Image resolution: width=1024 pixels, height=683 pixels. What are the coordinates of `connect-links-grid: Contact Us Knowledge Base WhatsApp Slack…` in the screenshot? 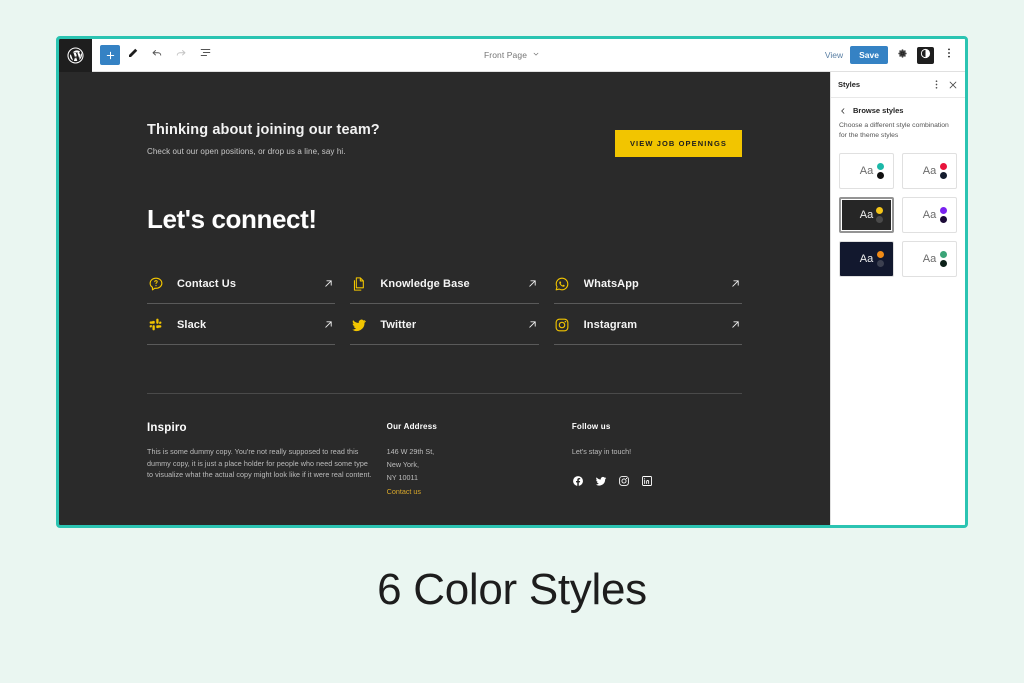 It's located at (444, 304).